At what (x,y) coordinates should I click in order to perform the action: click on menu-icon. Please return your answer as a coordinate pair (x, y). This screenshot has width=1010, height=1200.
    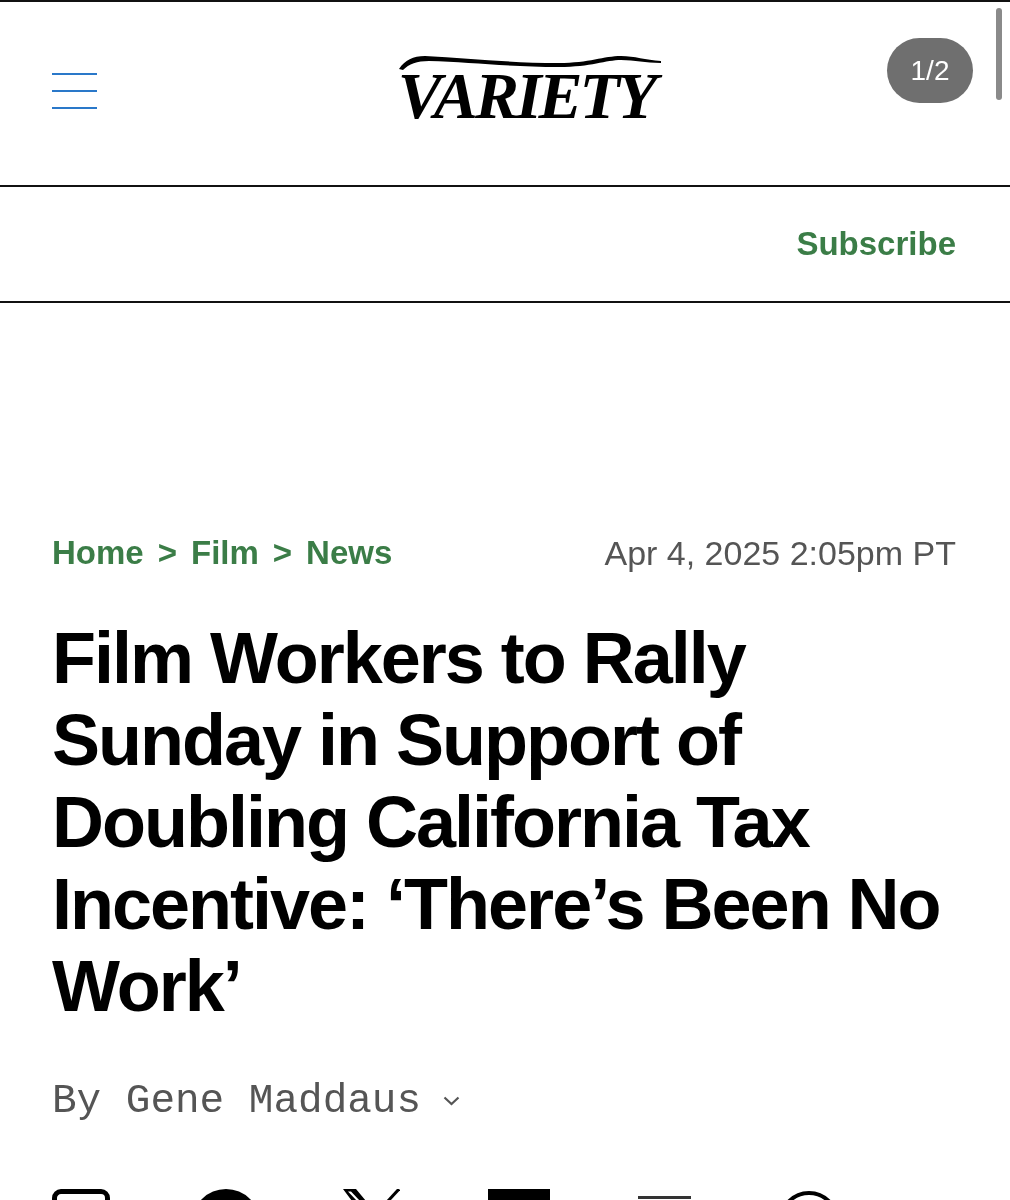
    Looking at the image, I should click on (74, 91).